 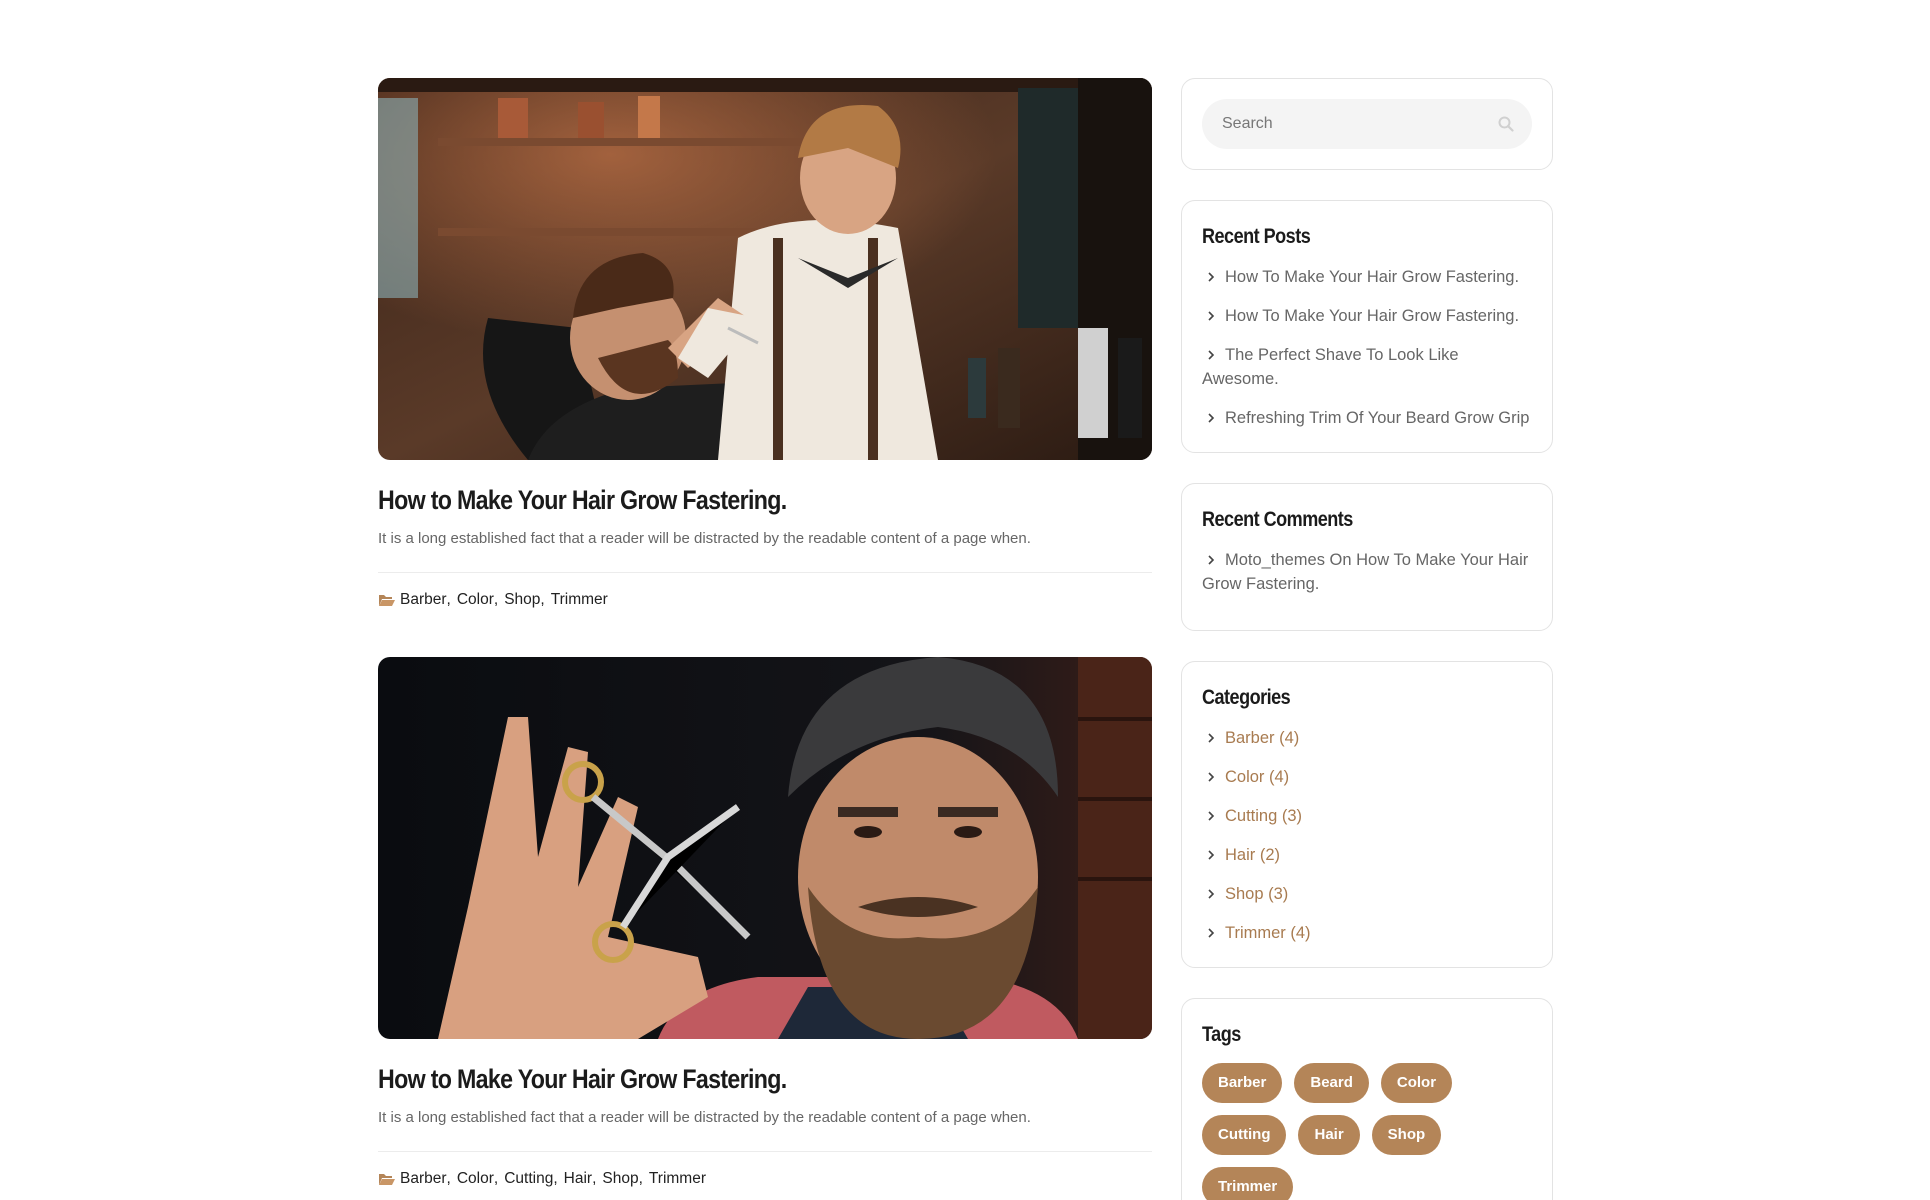 I want to click on category-link-hair: Hair, so click(x=578, y=1179).